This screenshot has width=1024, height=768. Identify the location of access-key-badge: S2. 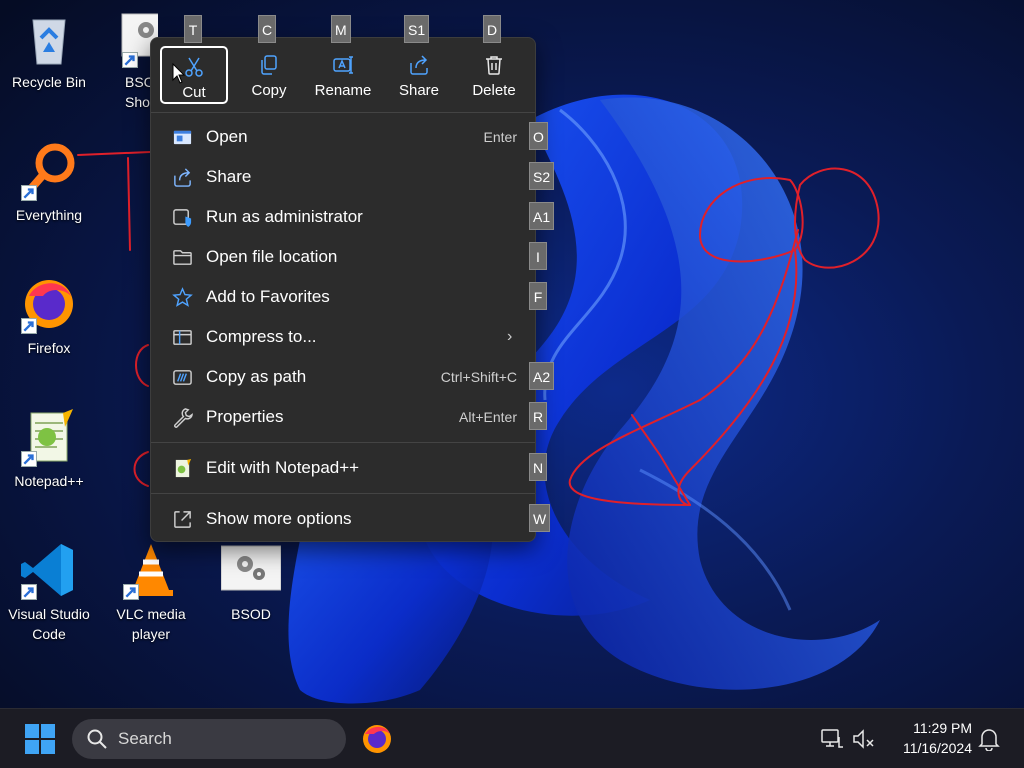
(542, 176).